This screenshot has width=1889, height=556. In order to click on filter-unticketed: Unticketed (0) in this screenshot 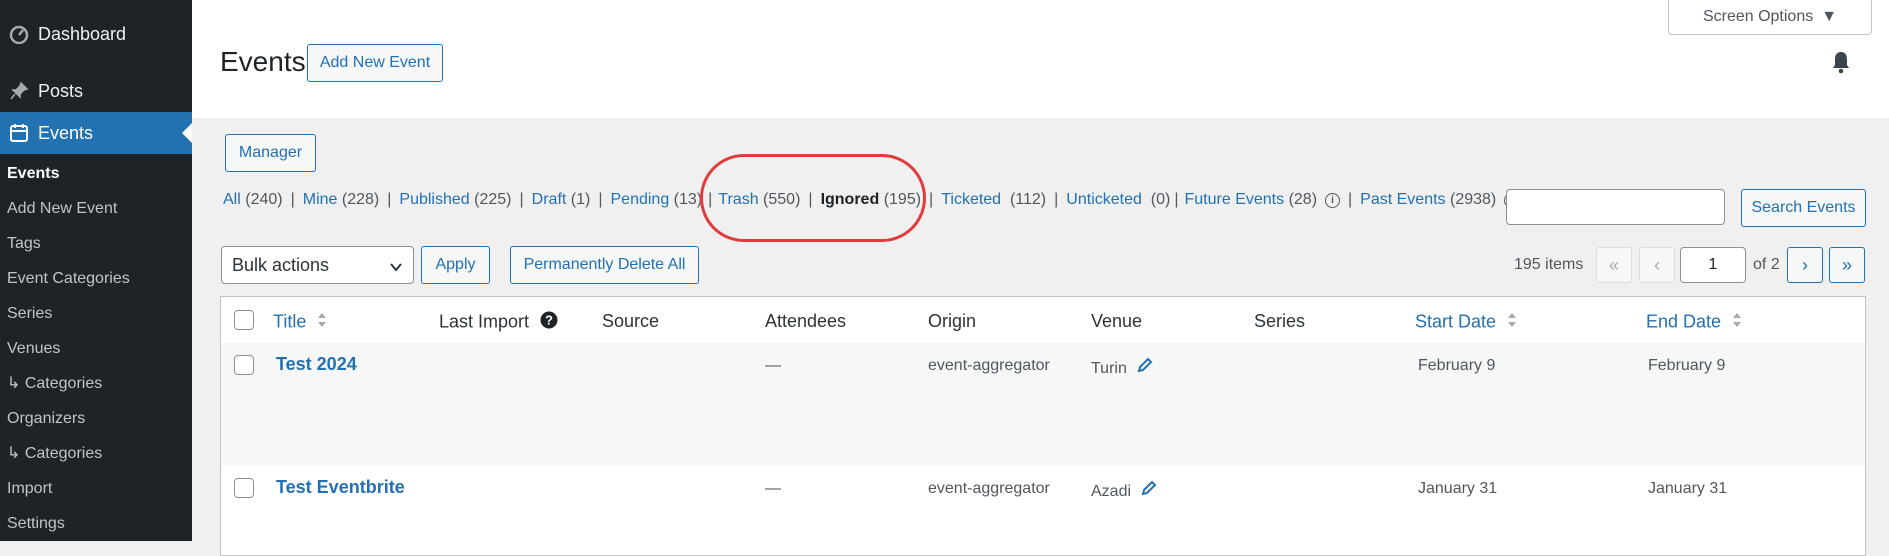, I will do `click(1118, 199)`.